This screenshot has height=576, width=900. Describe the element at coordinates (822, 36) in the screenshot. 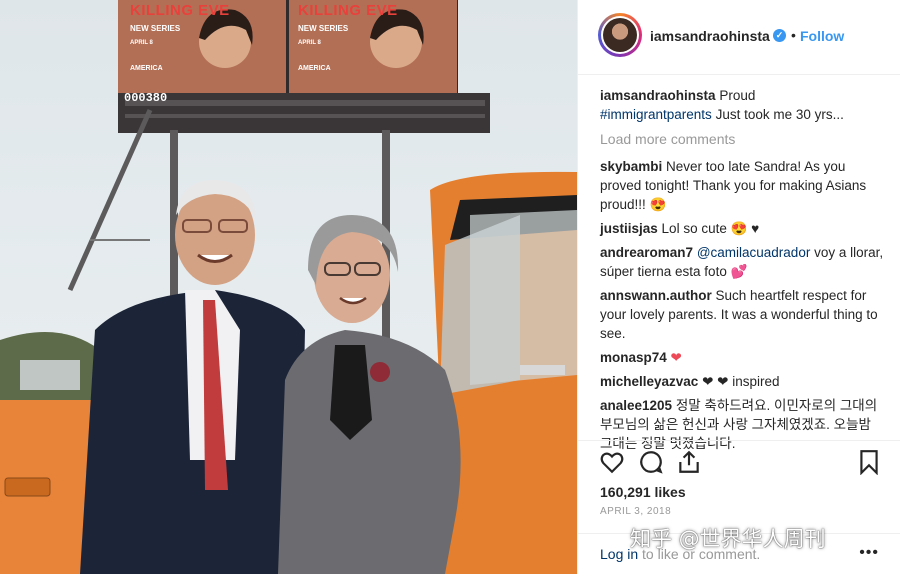

I see `follow-button: Follow` at that location.